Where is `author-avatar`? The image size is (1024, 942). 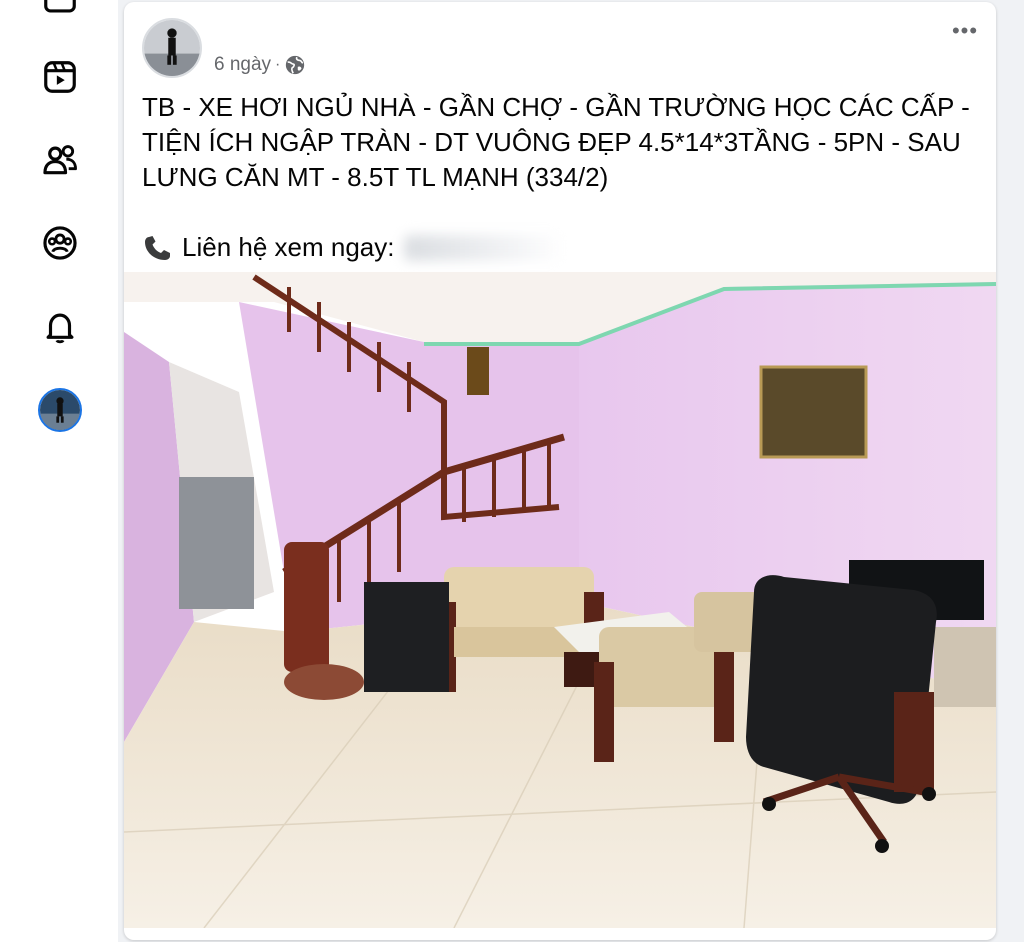 author-avatar is located at coordinates (172, 48).